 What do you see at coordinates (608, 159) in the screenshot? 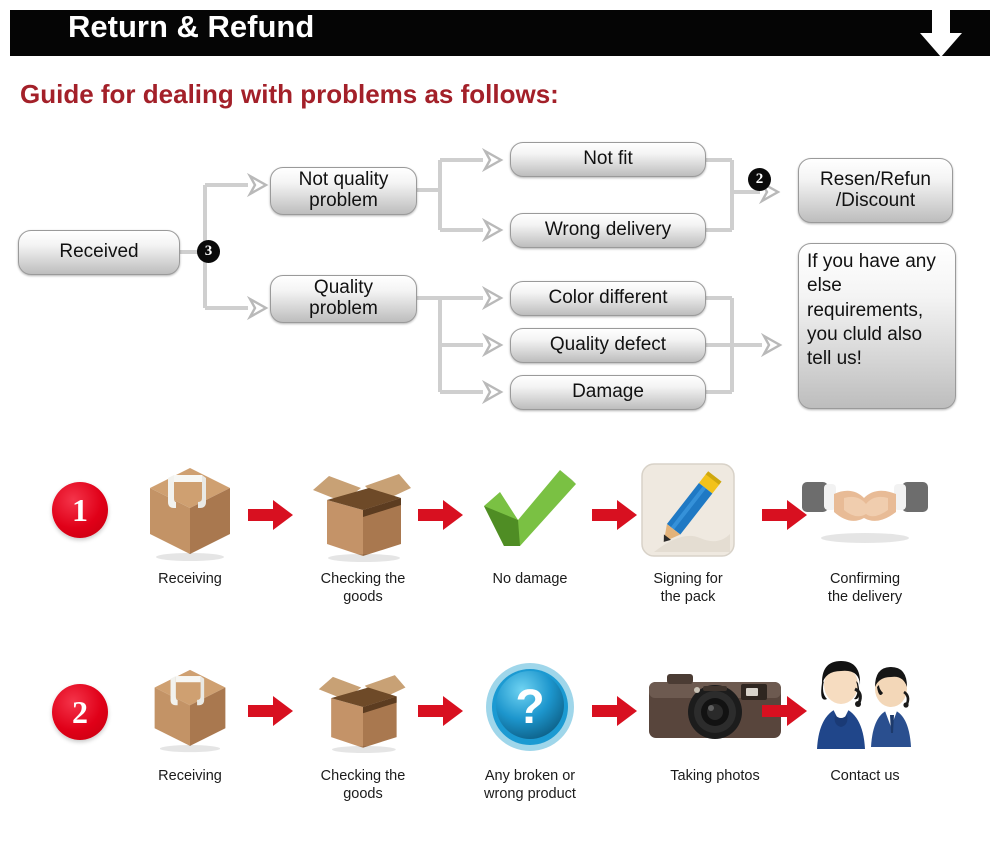
I see `flow-box-not-fit: Not fit` at bounding box center [608, 159].